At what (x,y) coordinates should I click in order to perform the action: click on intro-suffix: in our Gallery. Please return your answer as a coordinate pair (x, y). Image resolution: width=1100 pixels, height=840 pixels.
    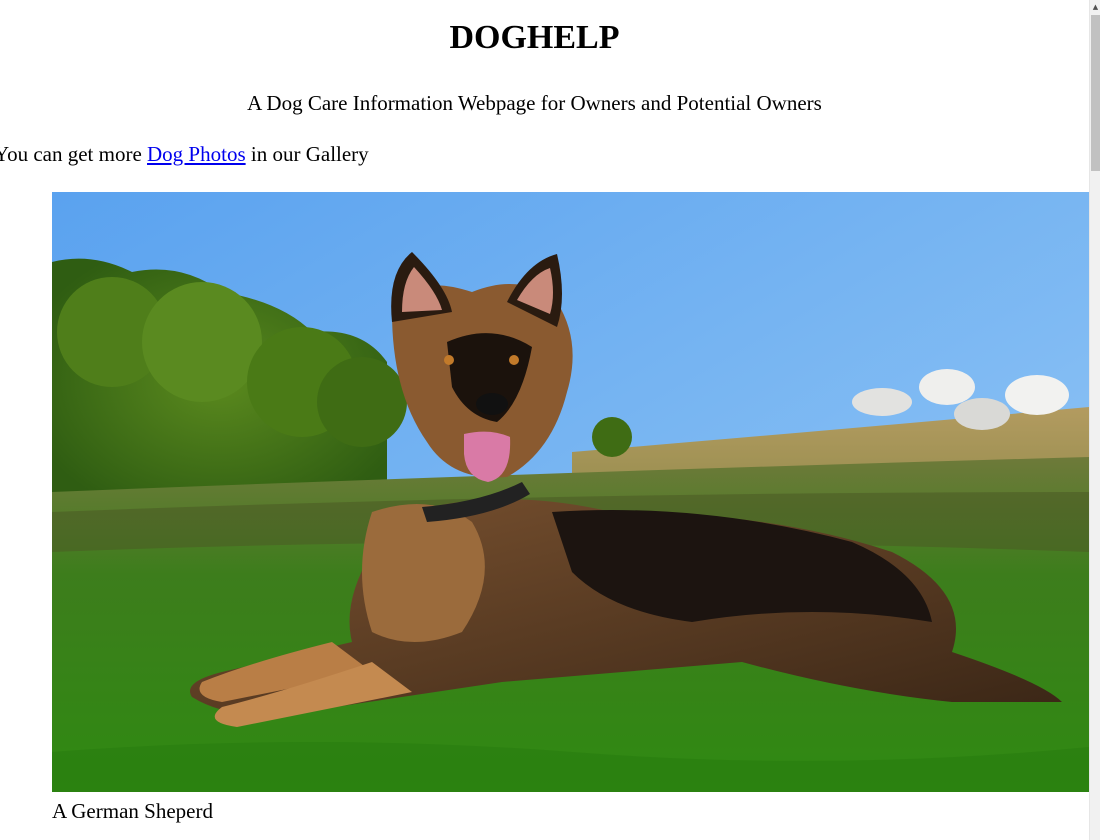
    Looking at the image, I should click on (307, 154).